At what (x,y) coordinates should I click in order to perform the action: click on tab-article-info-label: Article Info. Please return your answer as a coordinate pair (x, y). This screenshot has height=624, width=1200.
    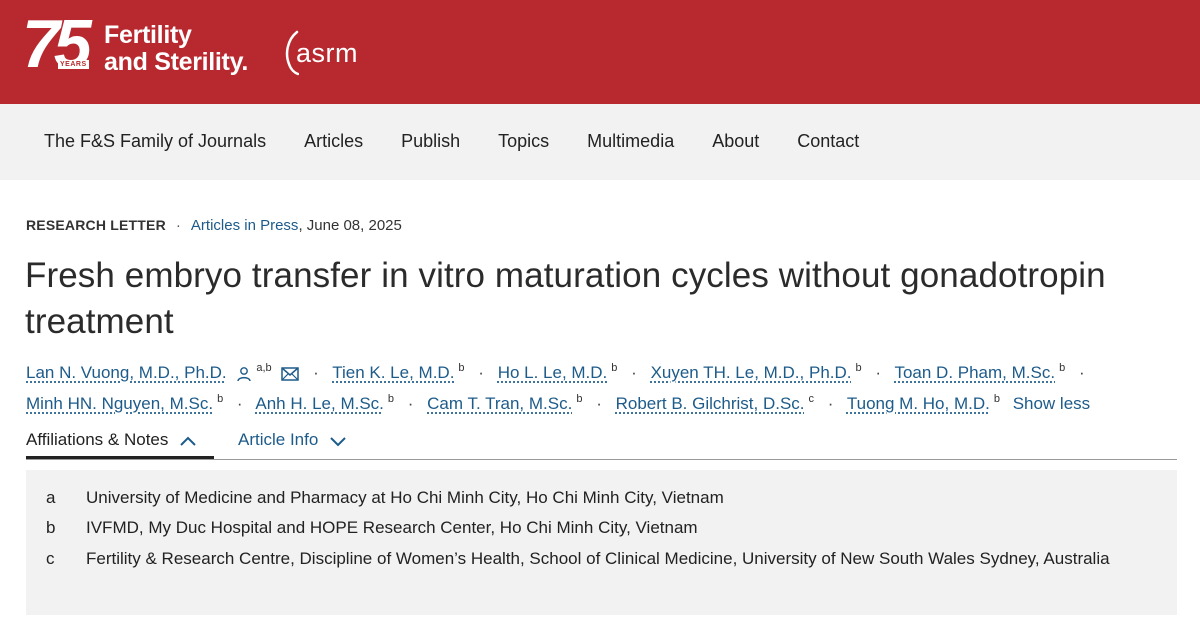
    Looking at the image, I should click on (278, 439).